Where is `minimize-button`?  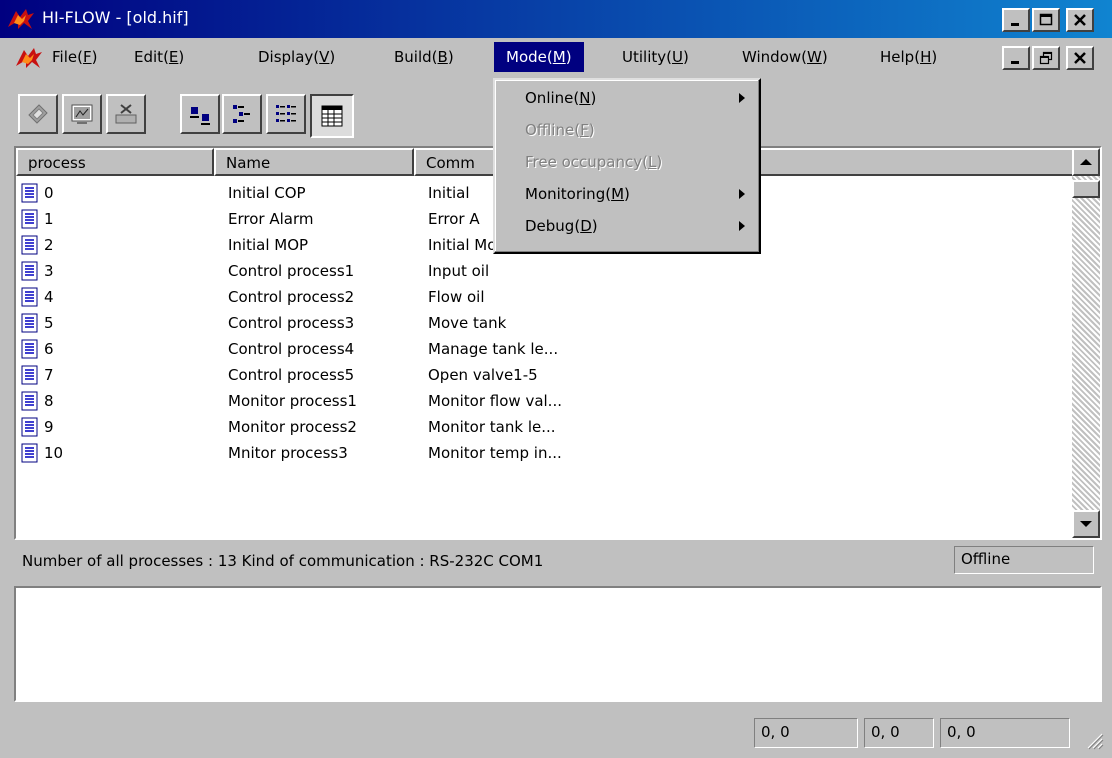
minimize-button is located at coordinates (1016, 20).